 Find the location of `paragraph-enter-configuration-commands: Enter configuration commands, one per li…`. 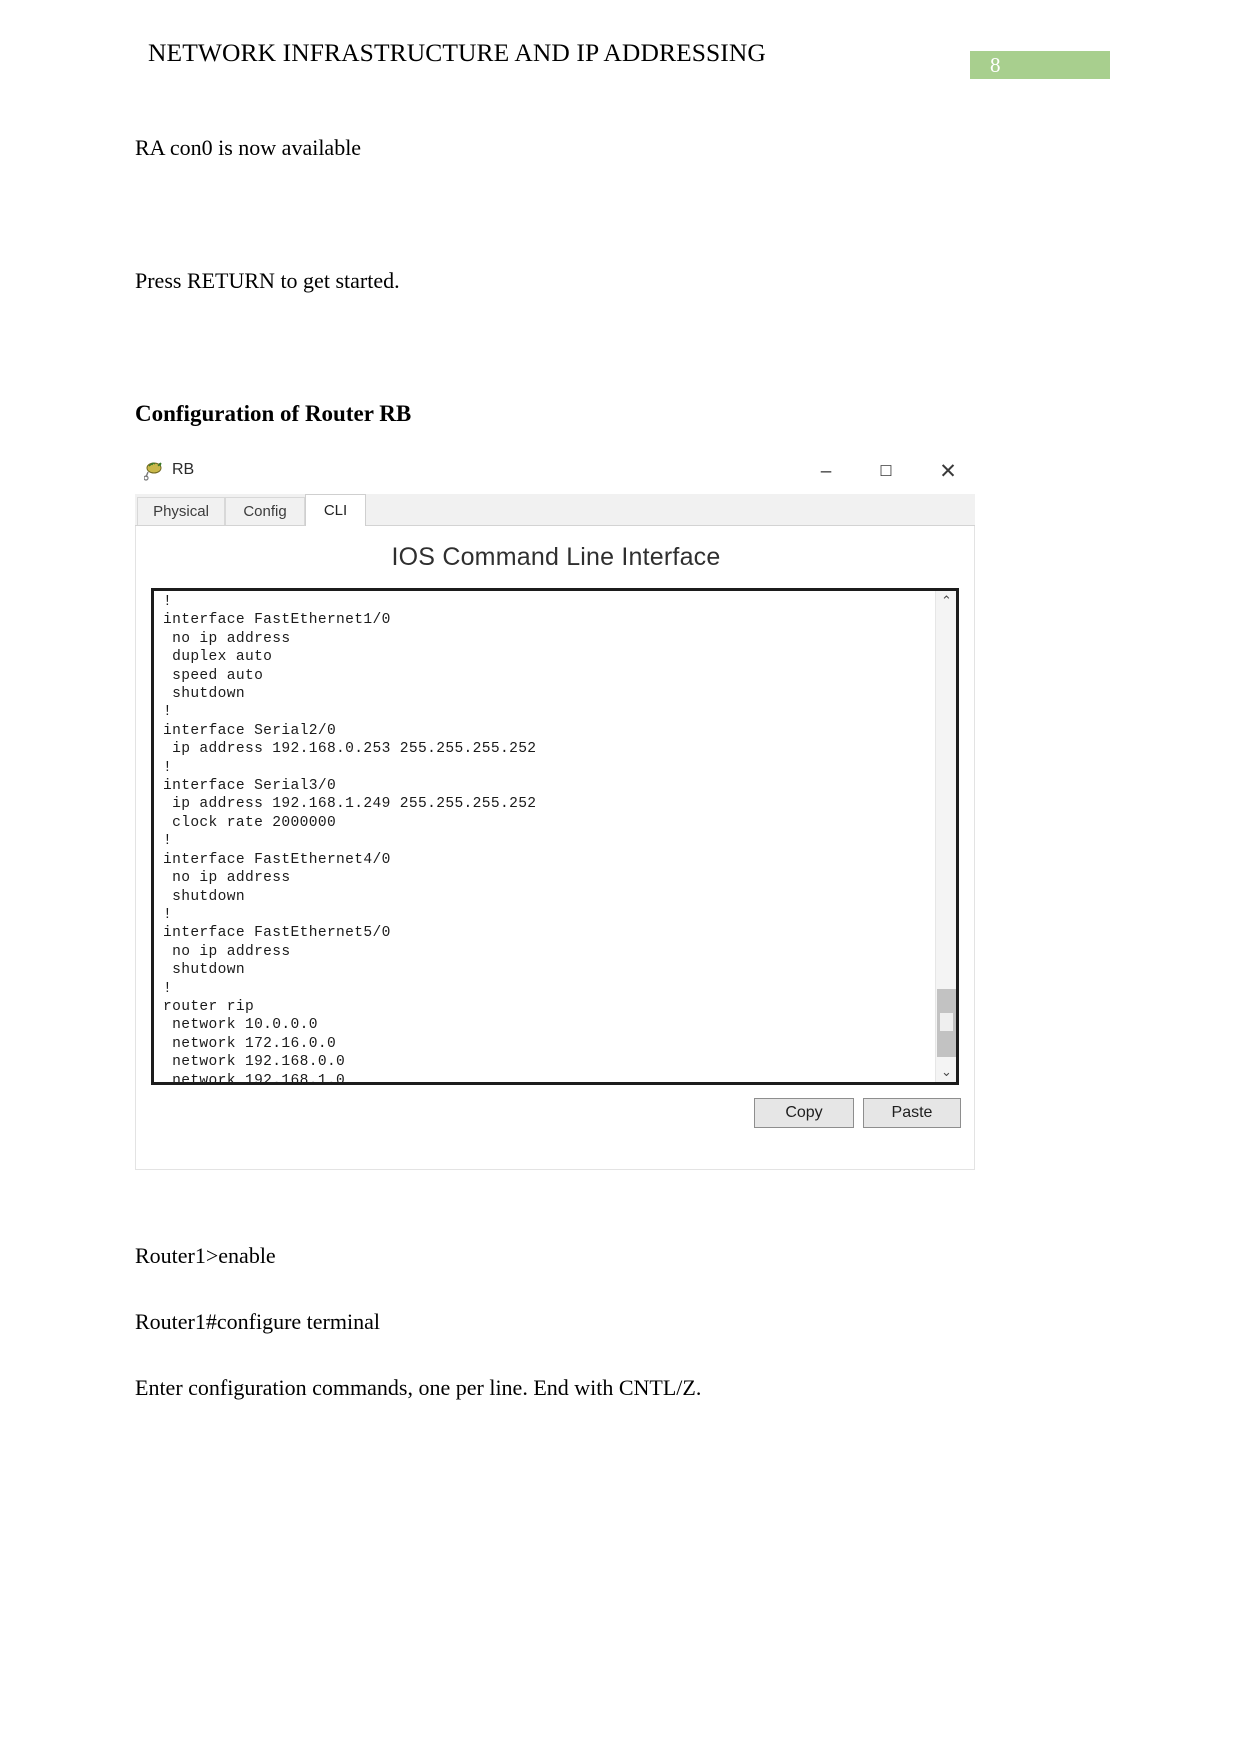

paragraph-enter-configuration-commands: Enter configuration commands, one per li… is located at coordinates (418, 1387).